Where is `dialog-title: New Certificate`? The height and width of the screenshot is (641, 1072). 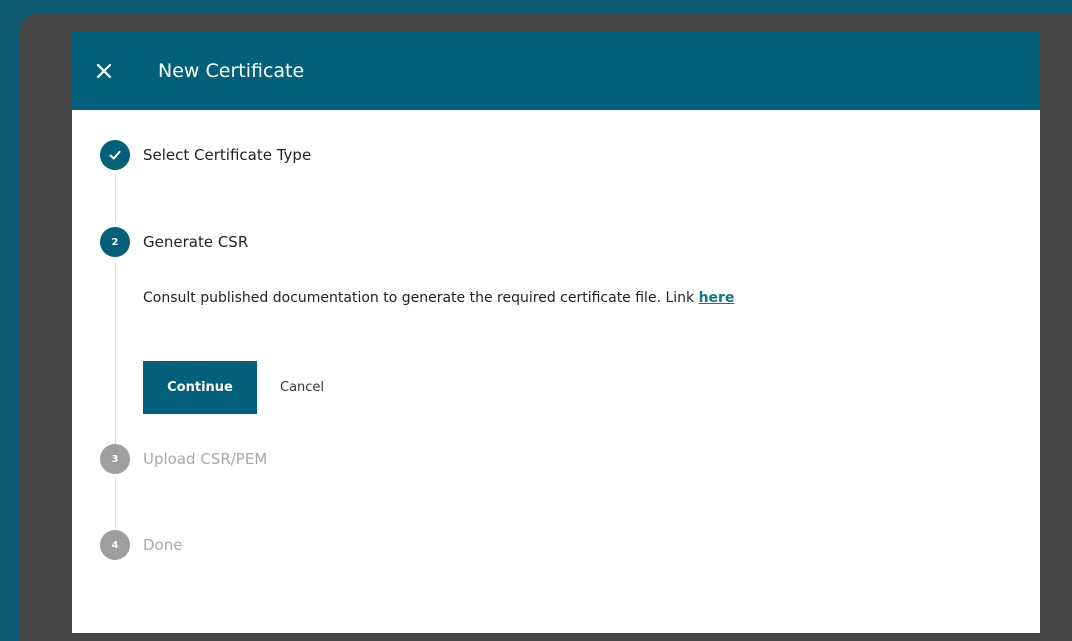 dialog-title: New Certificate is located at coordinates (231, 71).